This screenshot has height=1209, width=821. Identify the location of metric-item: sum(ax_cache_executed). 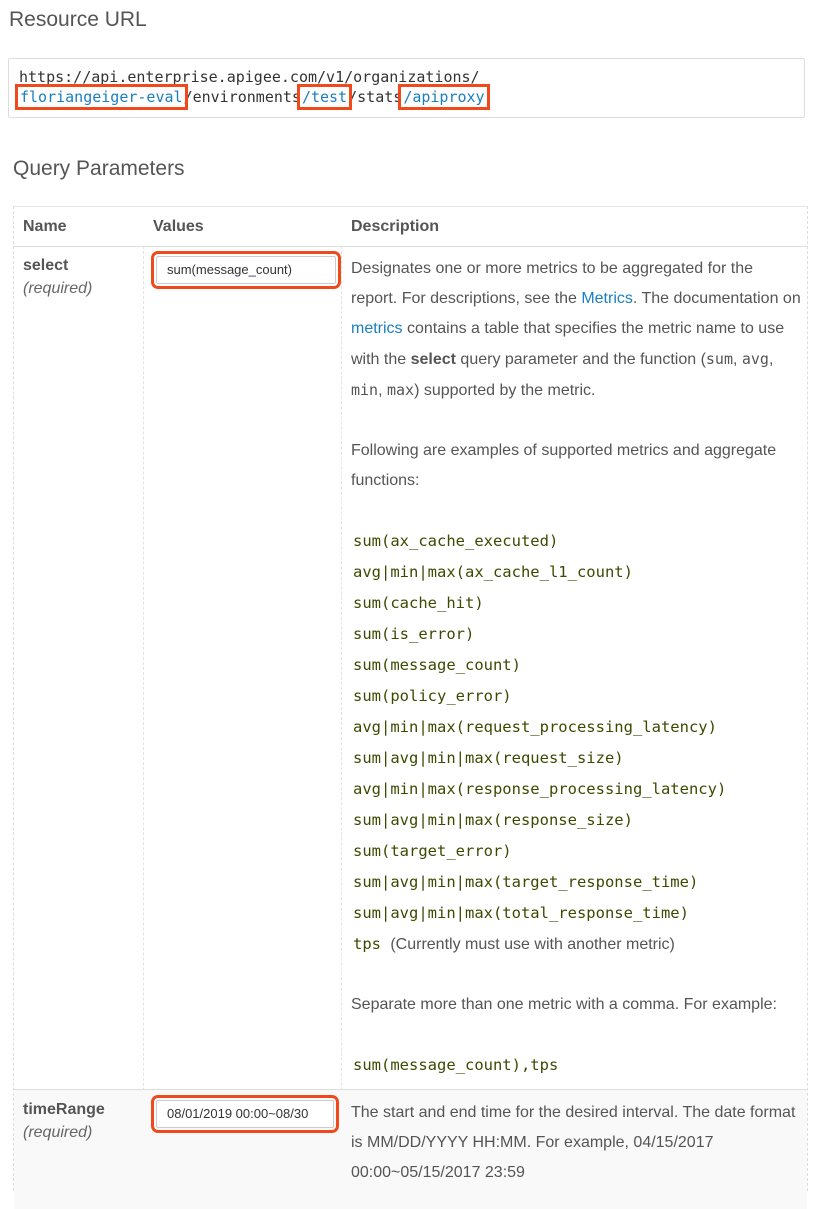
(456, 541).